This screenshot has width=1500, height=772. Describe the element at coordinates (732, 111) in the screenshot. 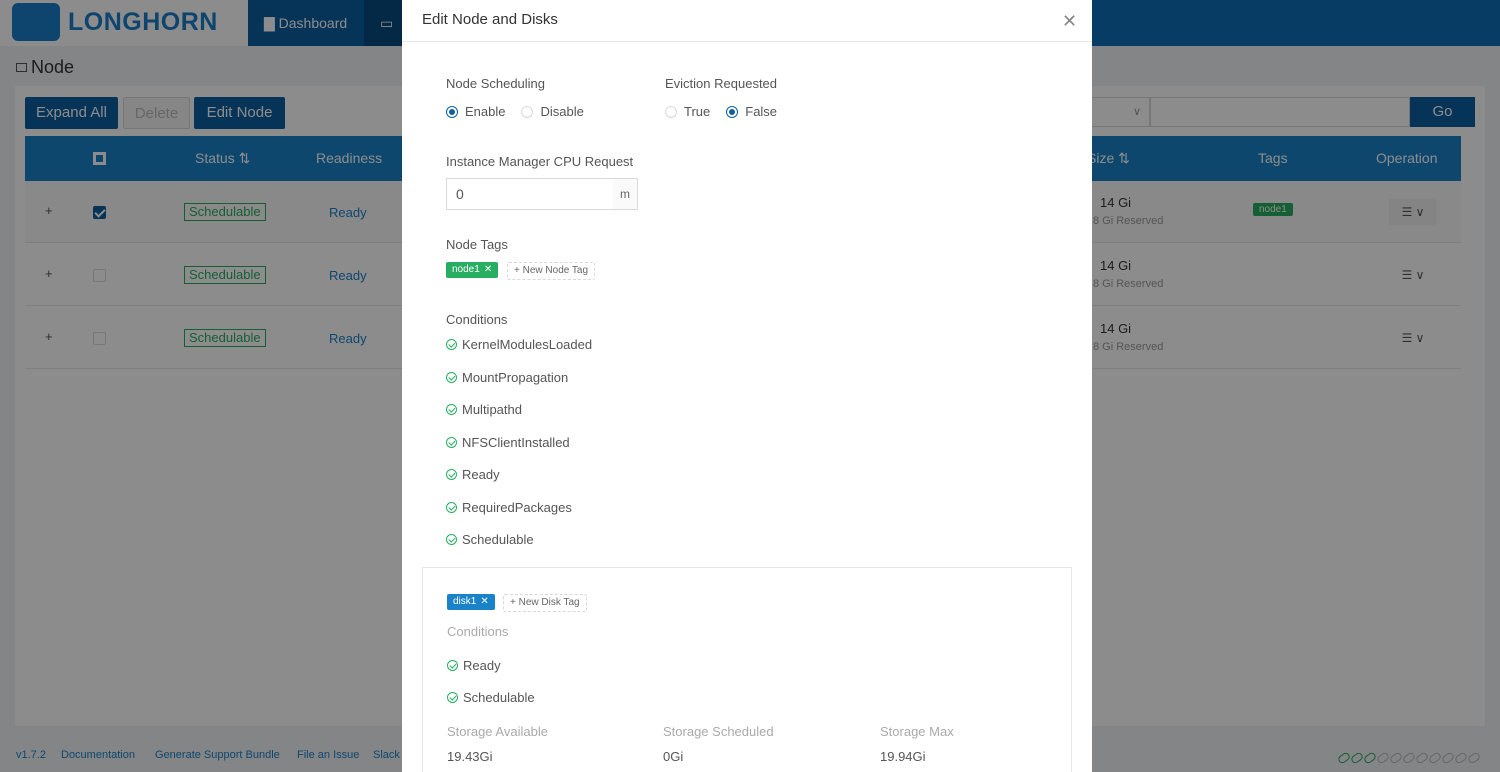

I see `false-radio` at that location.